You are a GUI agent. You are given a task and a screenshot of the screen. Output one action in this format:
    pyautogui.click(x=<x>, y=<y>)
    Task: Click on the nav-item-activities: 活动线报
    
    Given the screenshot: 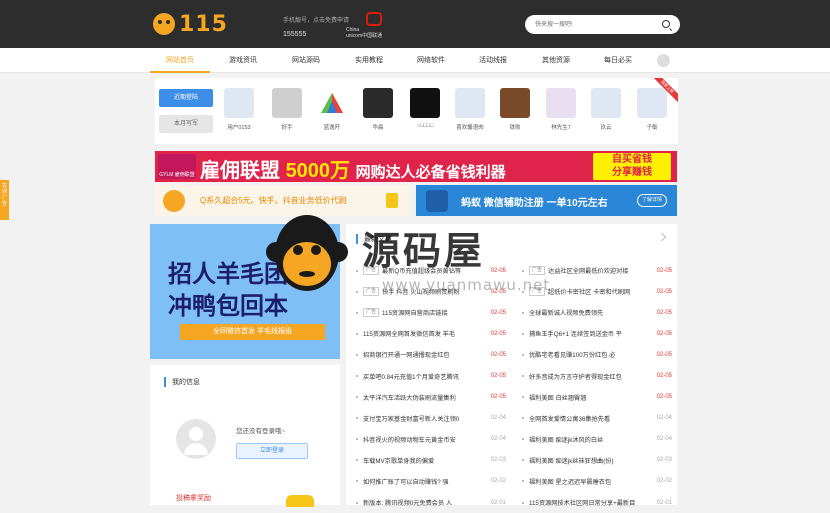 What is the action you would take?
    pyautogui.click(x=493, y=60)
    